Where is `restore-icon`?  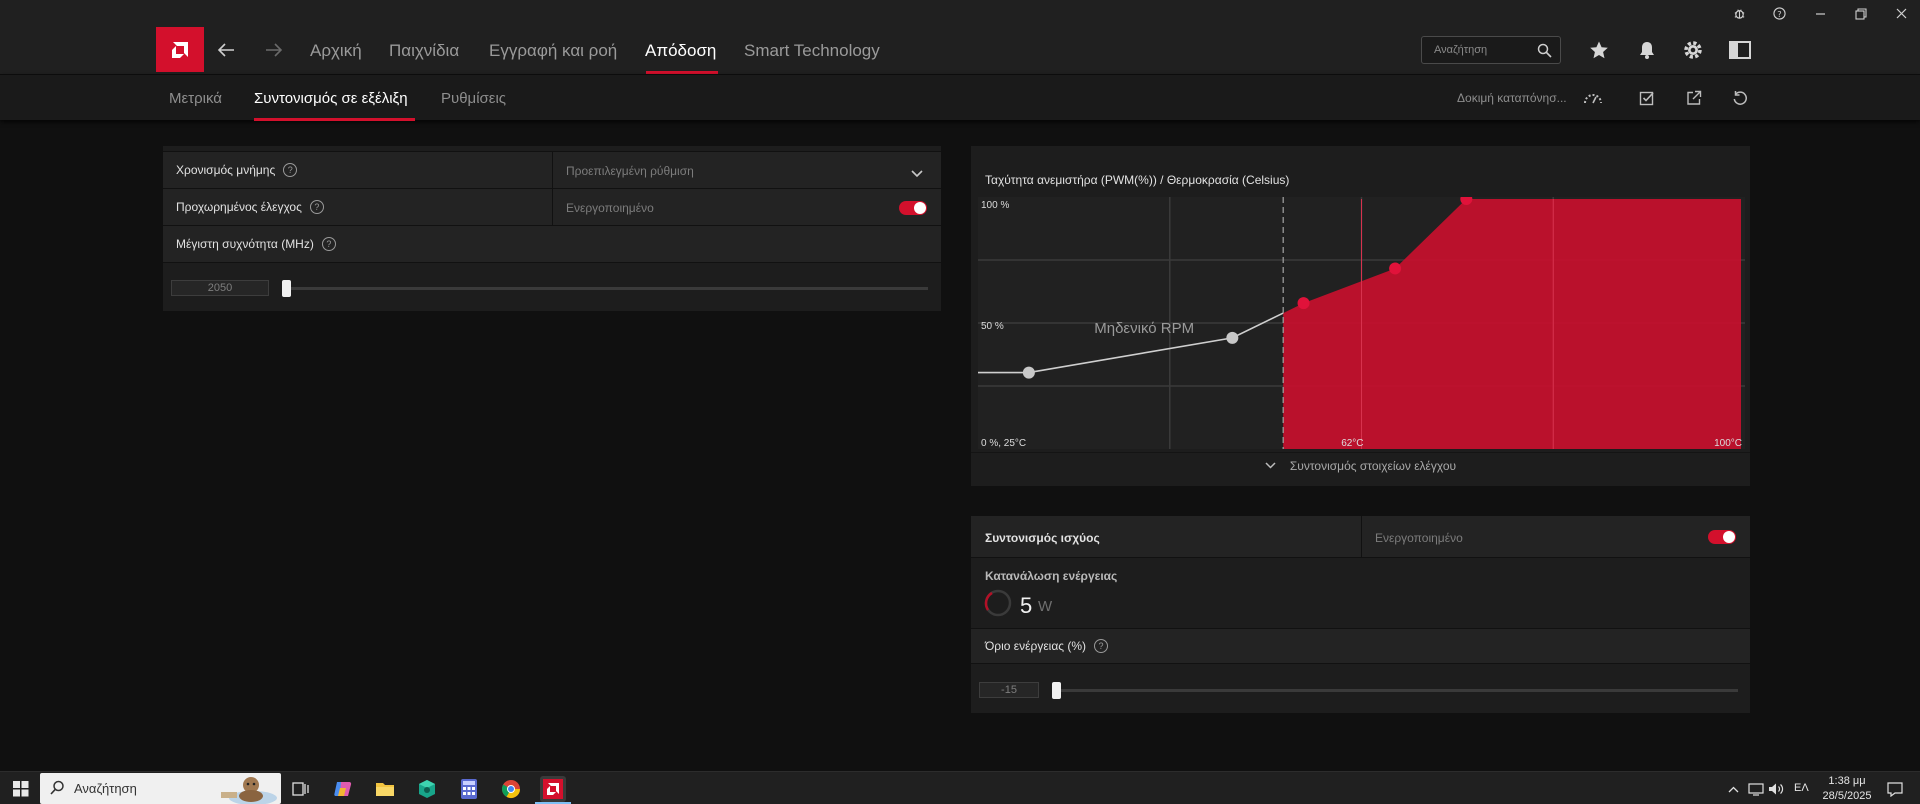 restore-icon is located at coordinates (1861, 13).